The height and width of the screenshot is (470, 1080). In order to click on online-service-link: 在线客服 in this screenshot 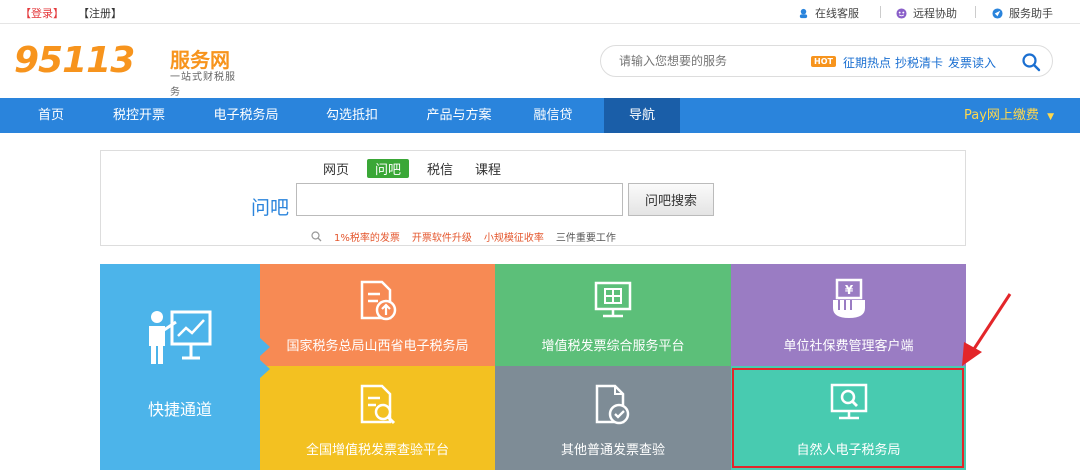, I will do `click(828, 13)`.